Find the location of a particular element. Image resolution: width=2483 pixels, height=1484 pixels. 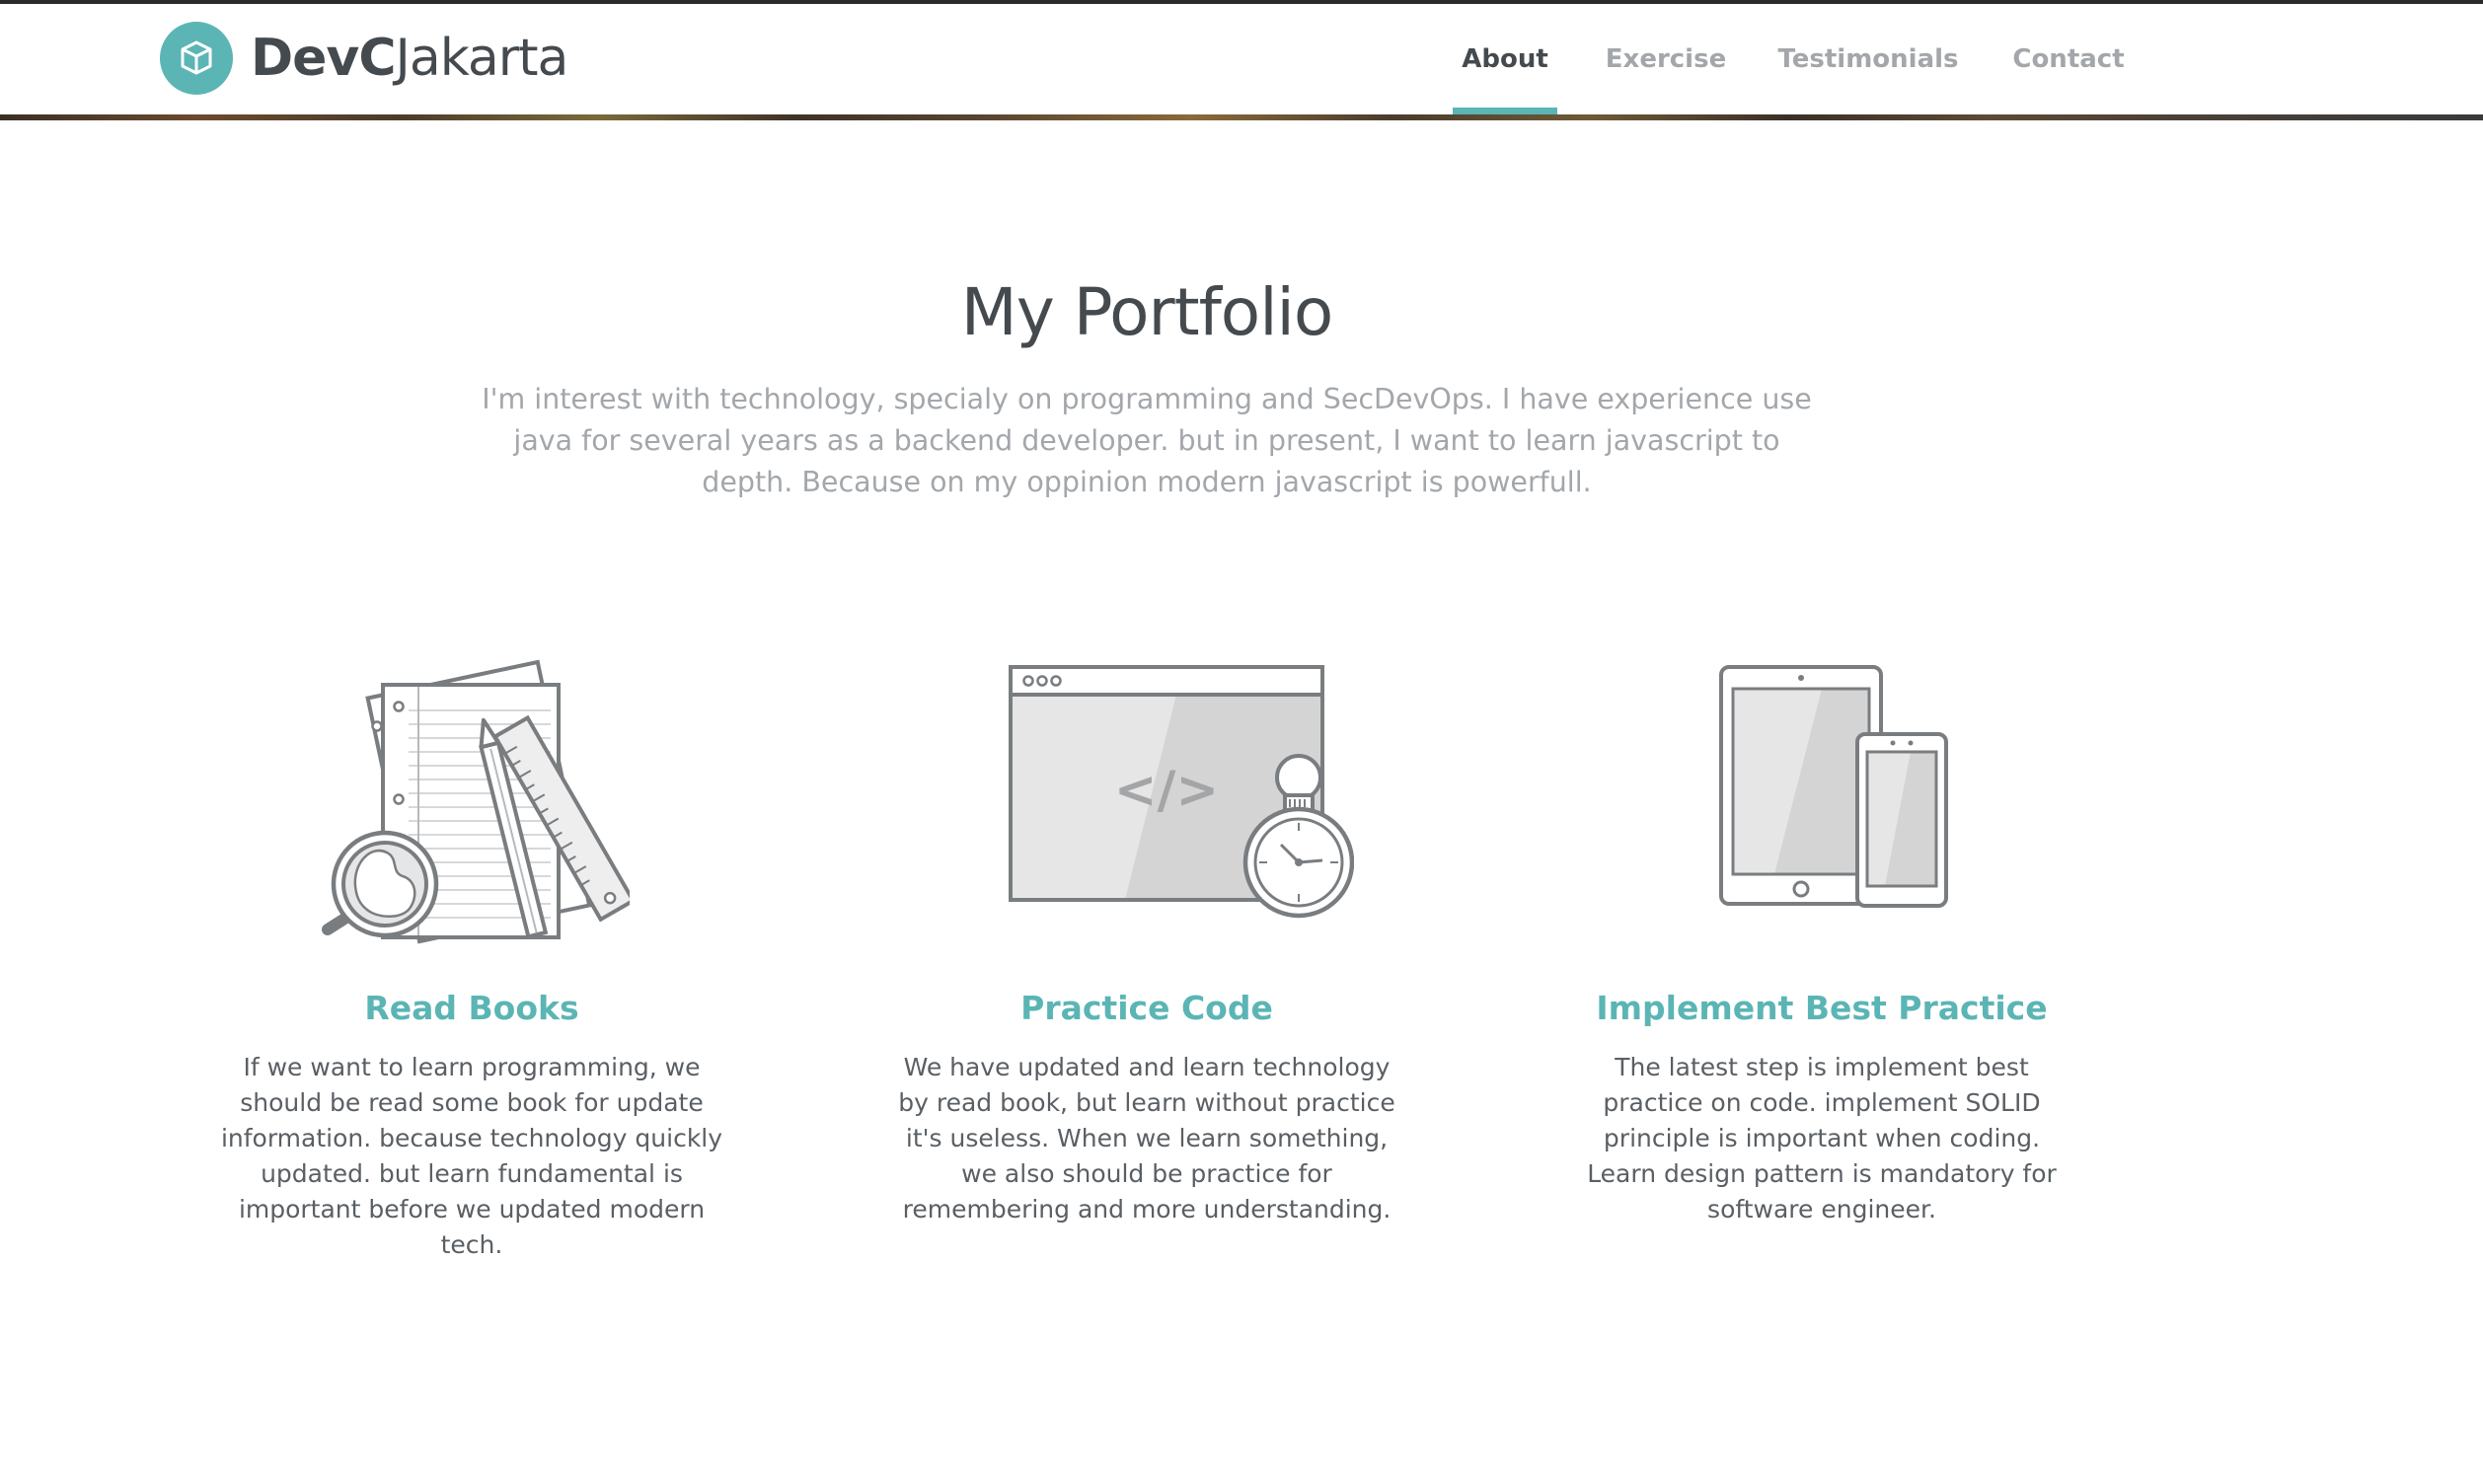

nav-item-about: About is located at coordinates (1505, 59).